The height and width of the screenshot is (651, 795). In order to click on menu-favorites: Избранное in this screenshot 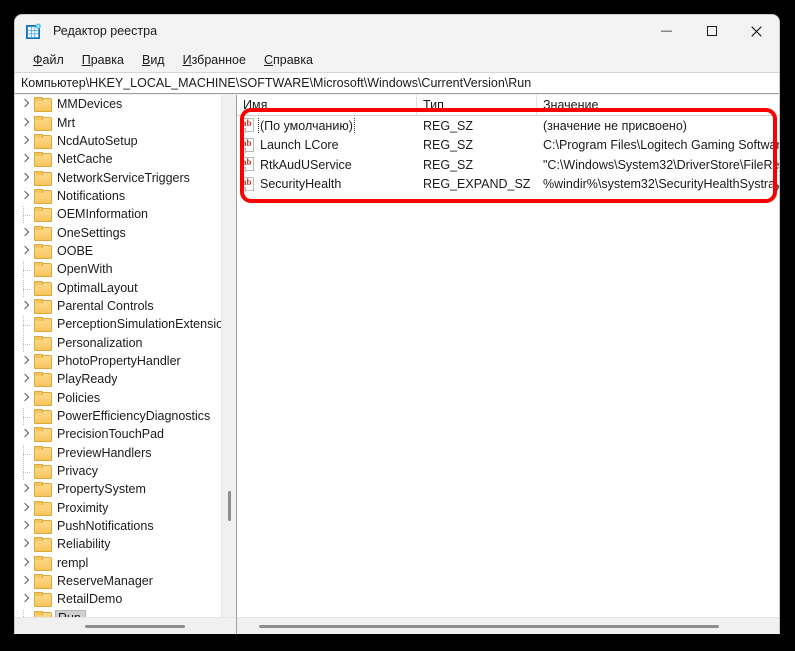, I will do `click(214, 60)`.